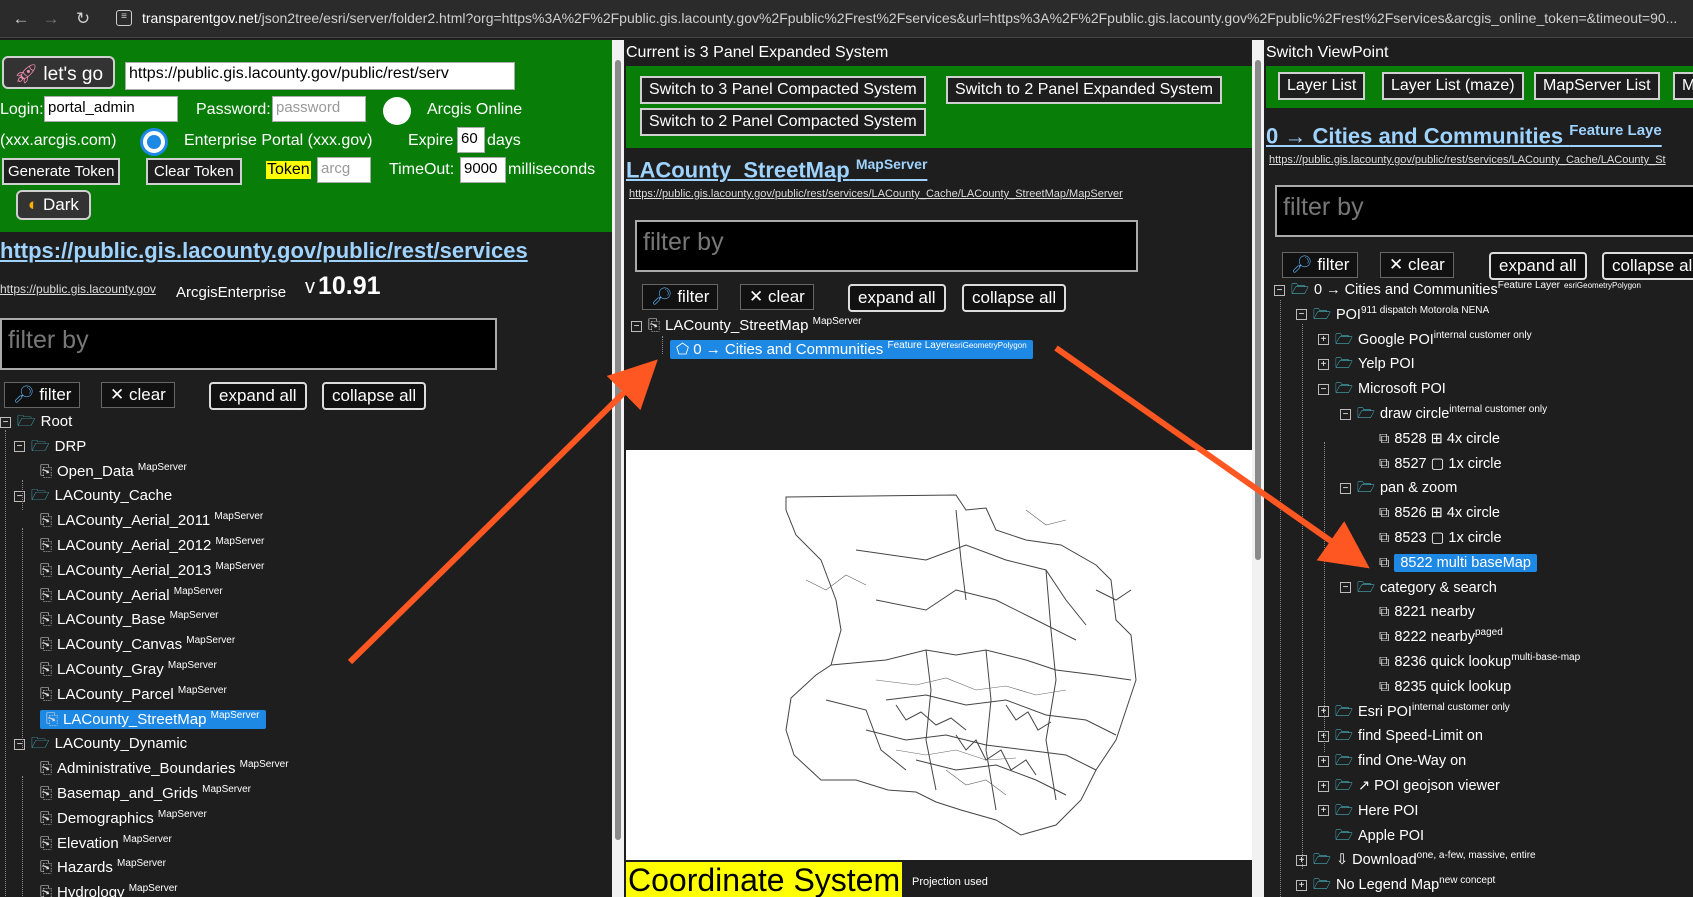 Image resolution: width=1693 pixels, height=897 pixels. What do you see at coordinates (129, 620) in the screenshot?
I see `left-tree-item: ⎘ LACounty_Base MapServer` at bounding box center [129, 620].